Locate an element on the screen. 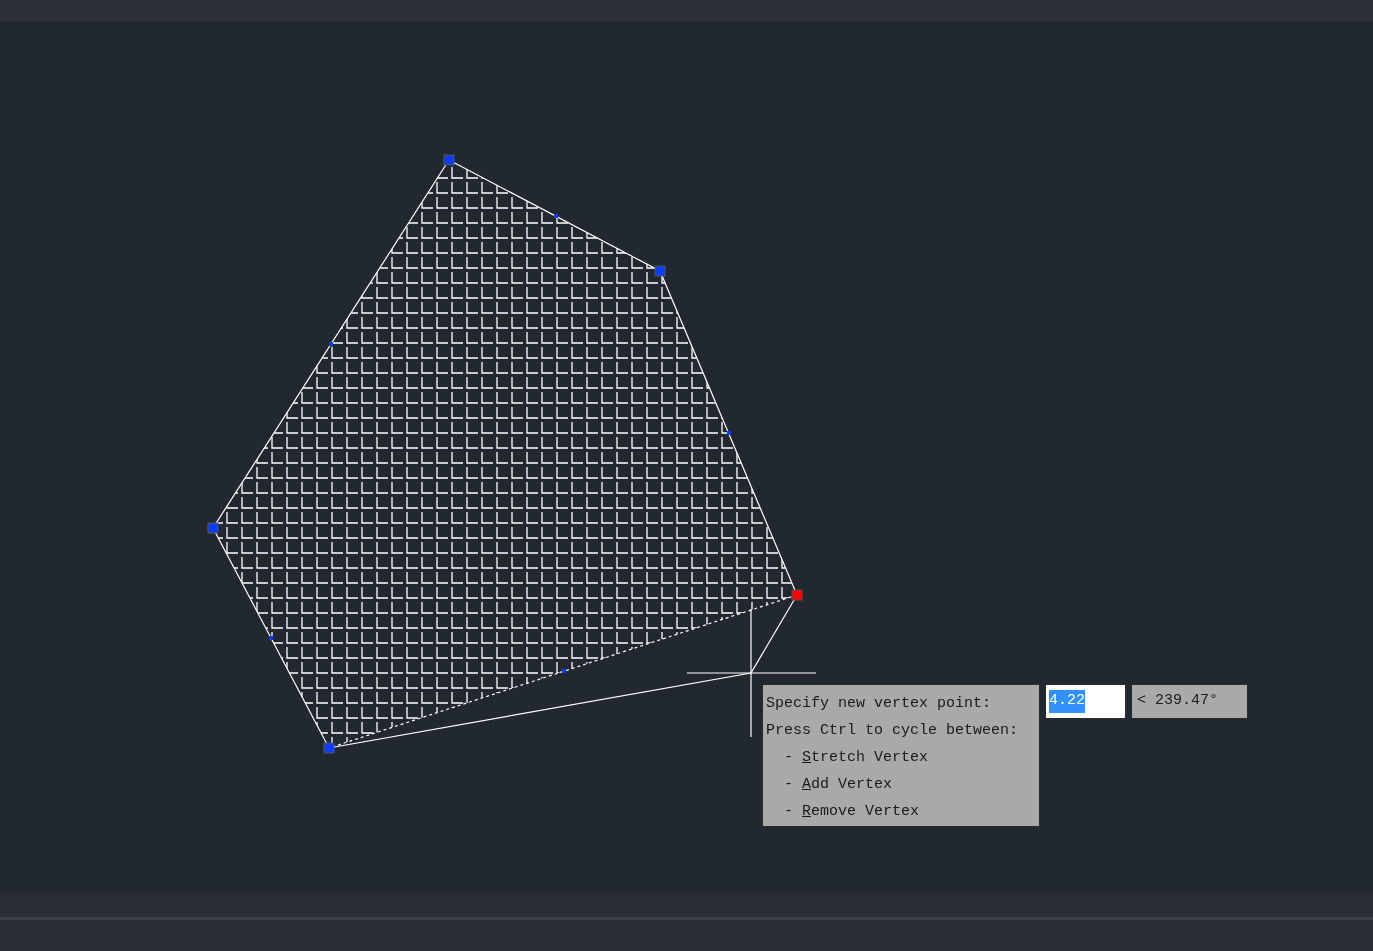  angle-input: < 239.47° is located at coordinates (1189, 701).